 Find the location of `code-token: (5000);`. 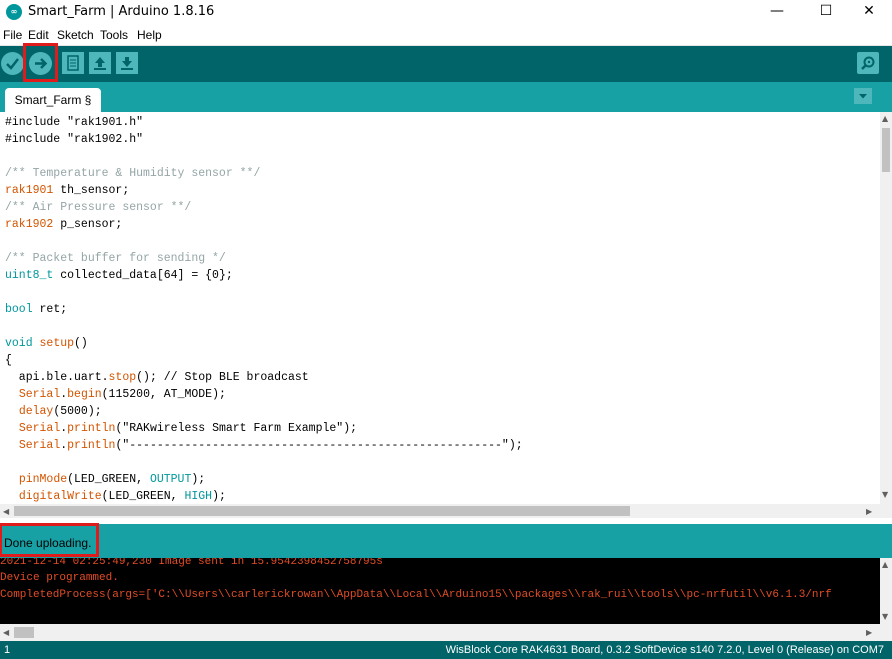

code-token: (5000); is located at coordinates (77, 411).